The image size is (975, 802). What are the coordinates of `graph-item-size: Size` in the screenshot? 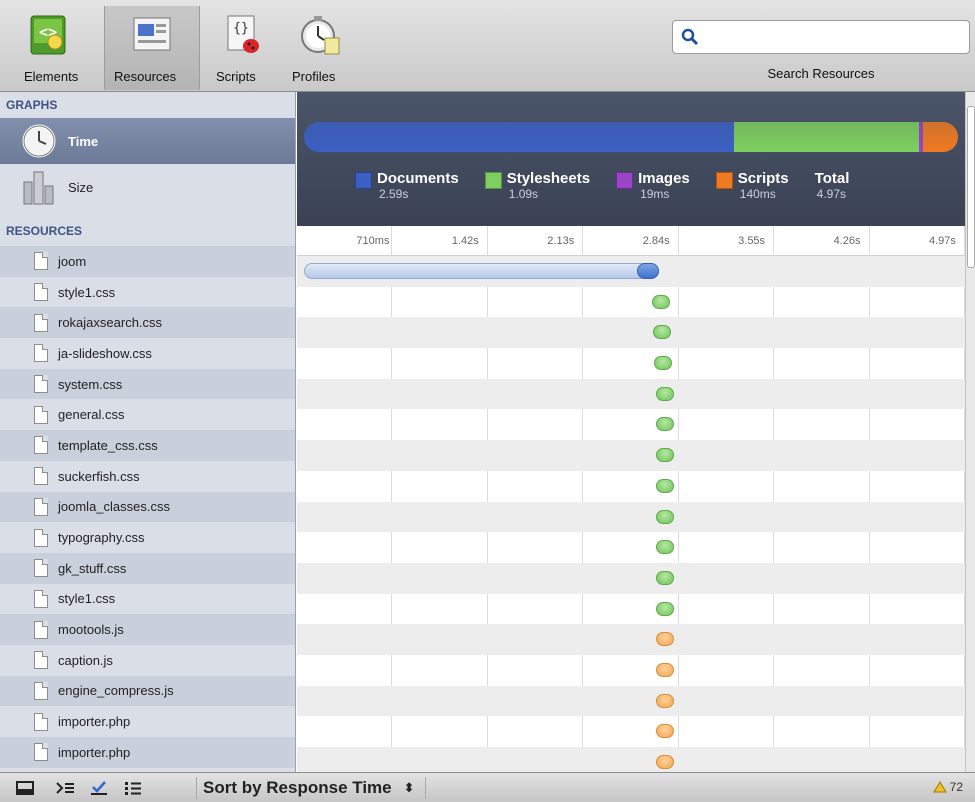 It's located at (147, 187).